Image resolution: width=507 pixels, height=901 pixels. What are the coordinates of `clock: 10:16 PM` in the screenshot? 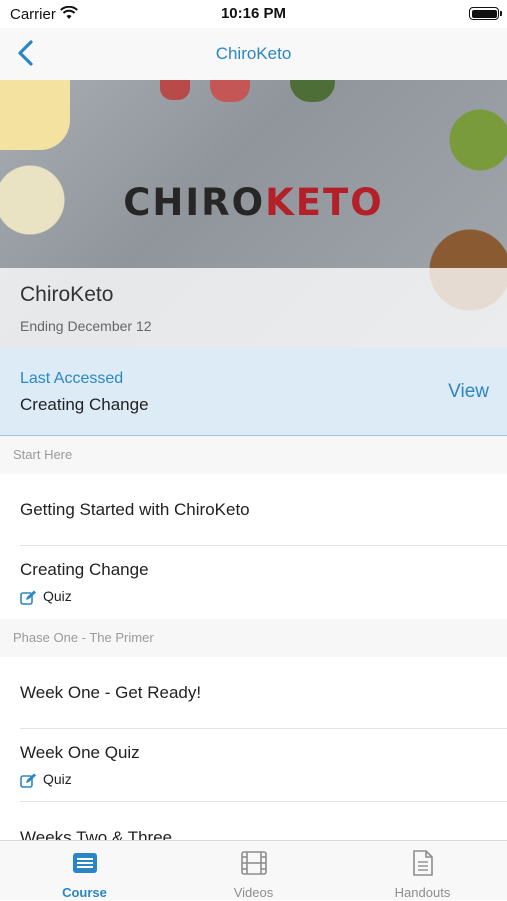 It's located at (253, 13).